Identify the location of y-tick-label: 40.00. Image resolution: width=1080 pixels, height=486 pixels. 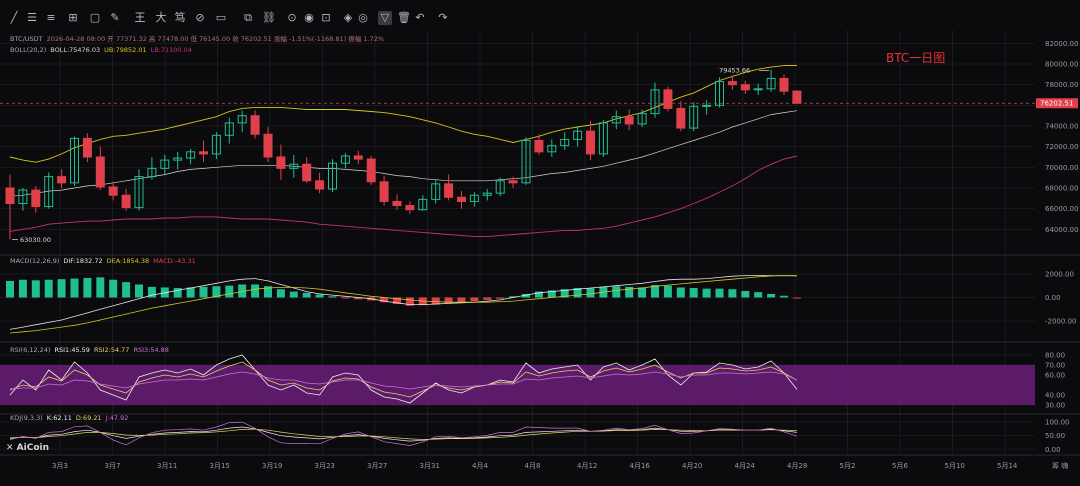
(1055, 396).